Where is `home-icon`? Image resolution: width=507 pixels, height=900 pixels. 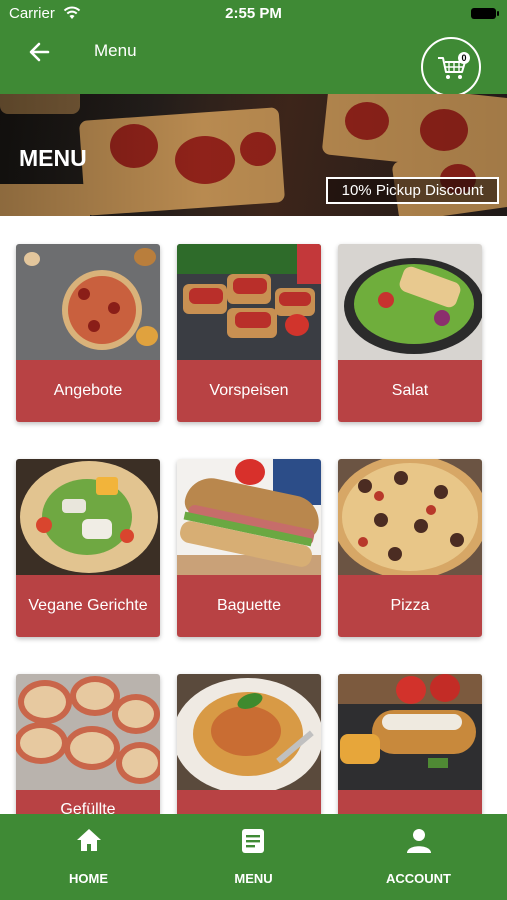
home-icon is located at coordinates (89, 840).